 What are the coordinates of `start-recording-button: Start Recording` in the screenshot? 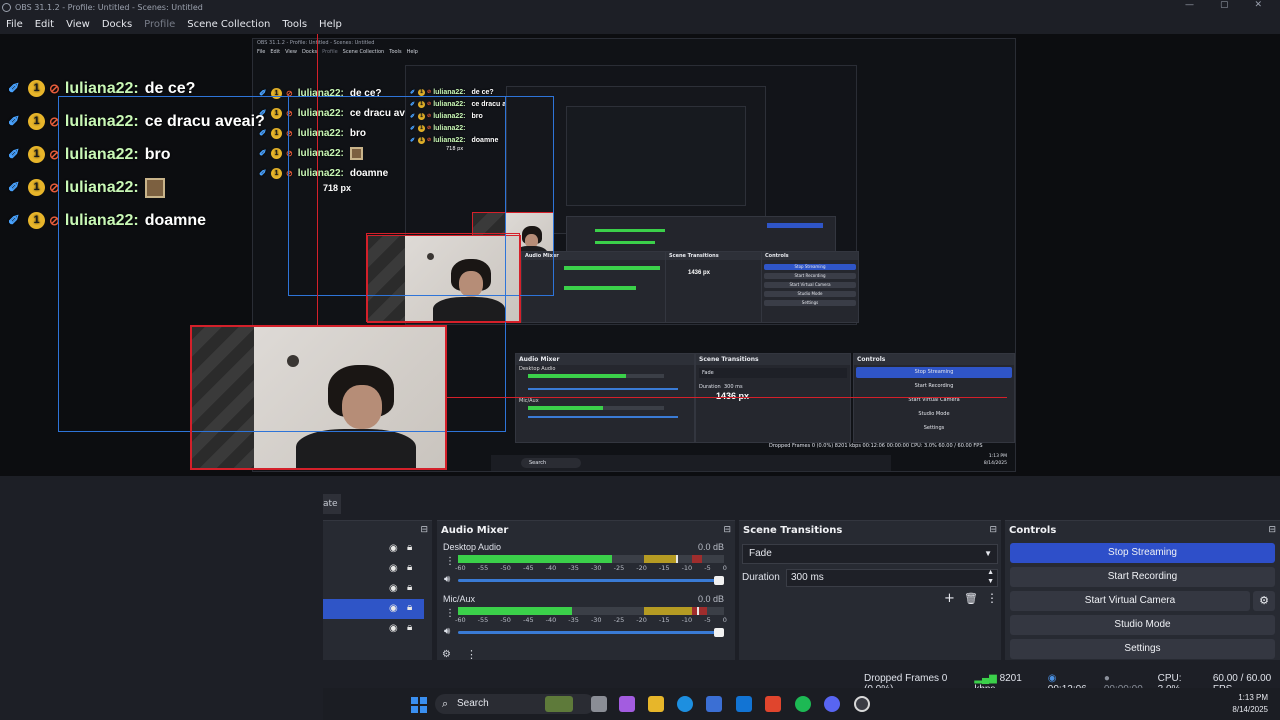 It's located at (1142, 577).